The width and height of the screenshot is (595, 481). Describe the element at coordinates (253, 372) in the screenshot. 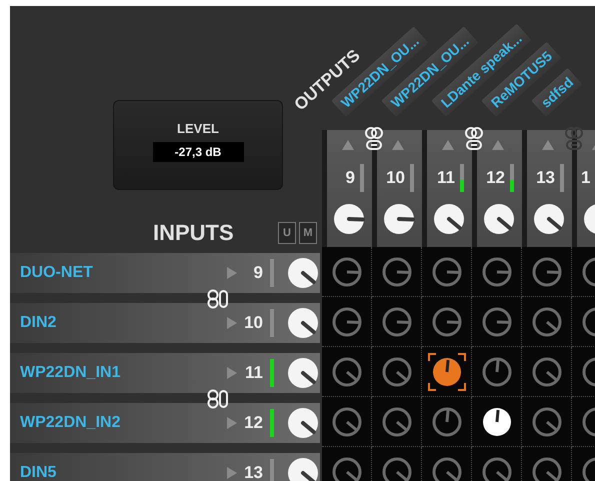

I see `input-number: 11` at that location.